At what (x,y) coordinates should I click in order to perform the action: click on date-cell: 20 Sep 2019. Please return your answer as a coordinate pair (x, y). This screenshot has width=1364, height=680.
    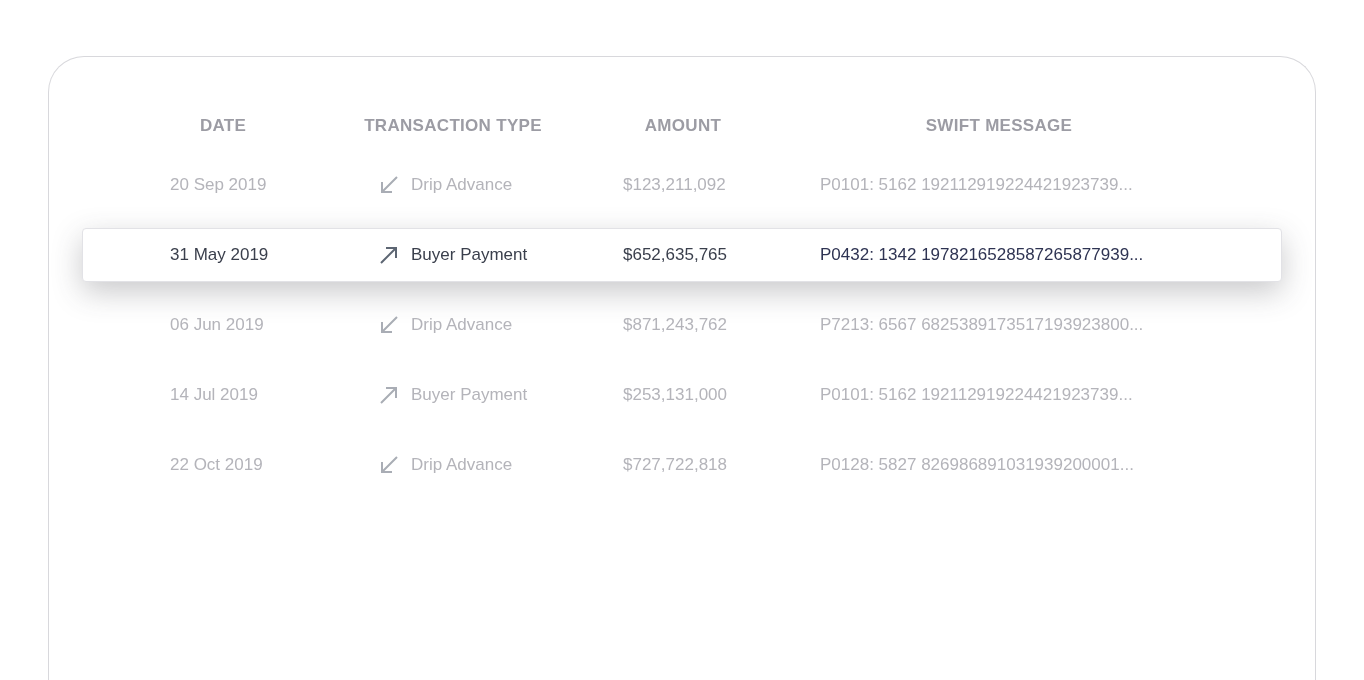
    Looking at the image, I should click on (218, 185).